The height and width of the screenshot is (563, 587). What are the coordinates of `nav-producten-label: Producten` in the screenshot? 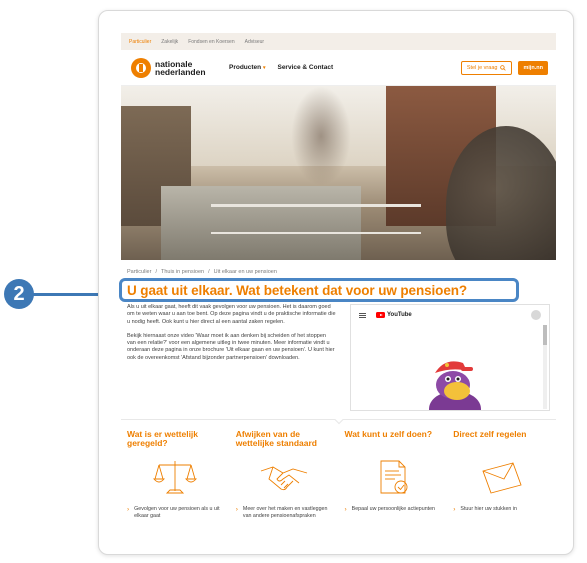 It's located at (245, 67).